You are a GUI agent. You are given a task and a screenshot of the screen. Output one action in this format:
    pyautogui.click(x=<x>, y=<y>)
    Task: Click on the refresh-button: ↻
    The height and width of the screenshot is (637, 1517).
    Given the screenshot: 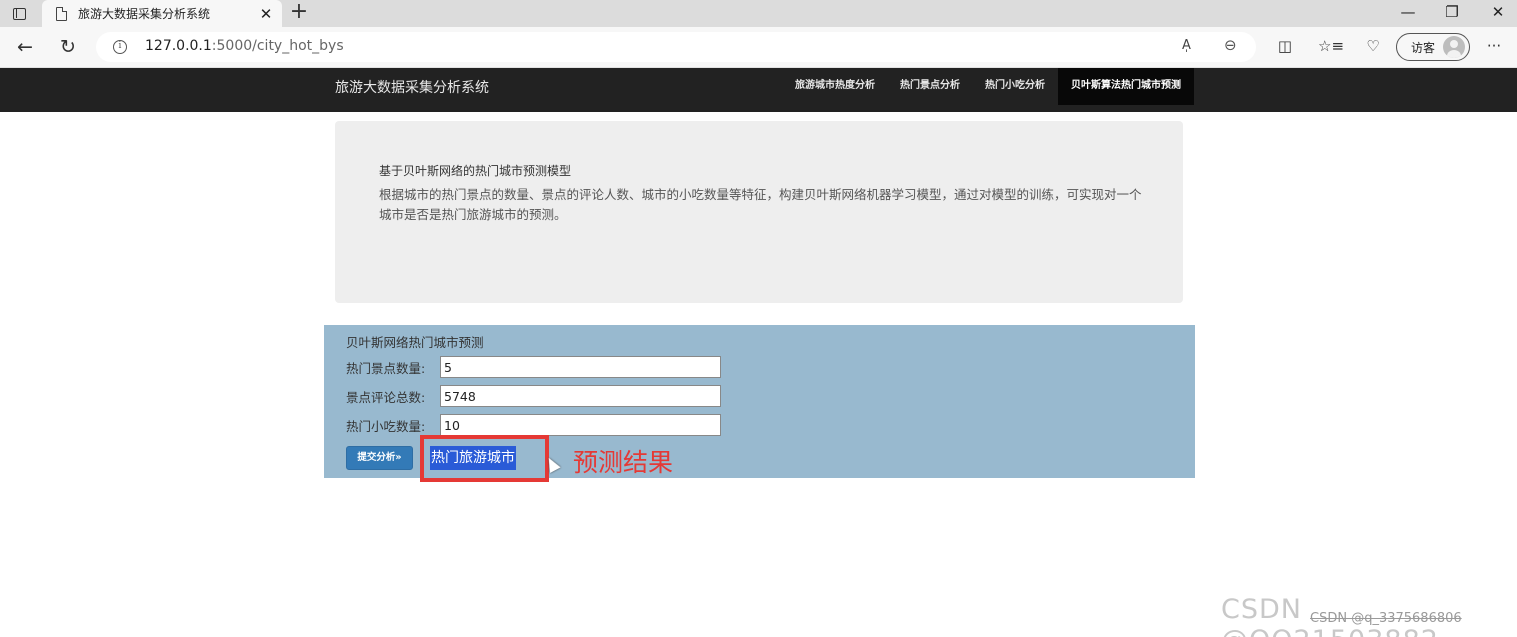 What is the action you would take?
    pyautogui.click(x=68, y=47)
    